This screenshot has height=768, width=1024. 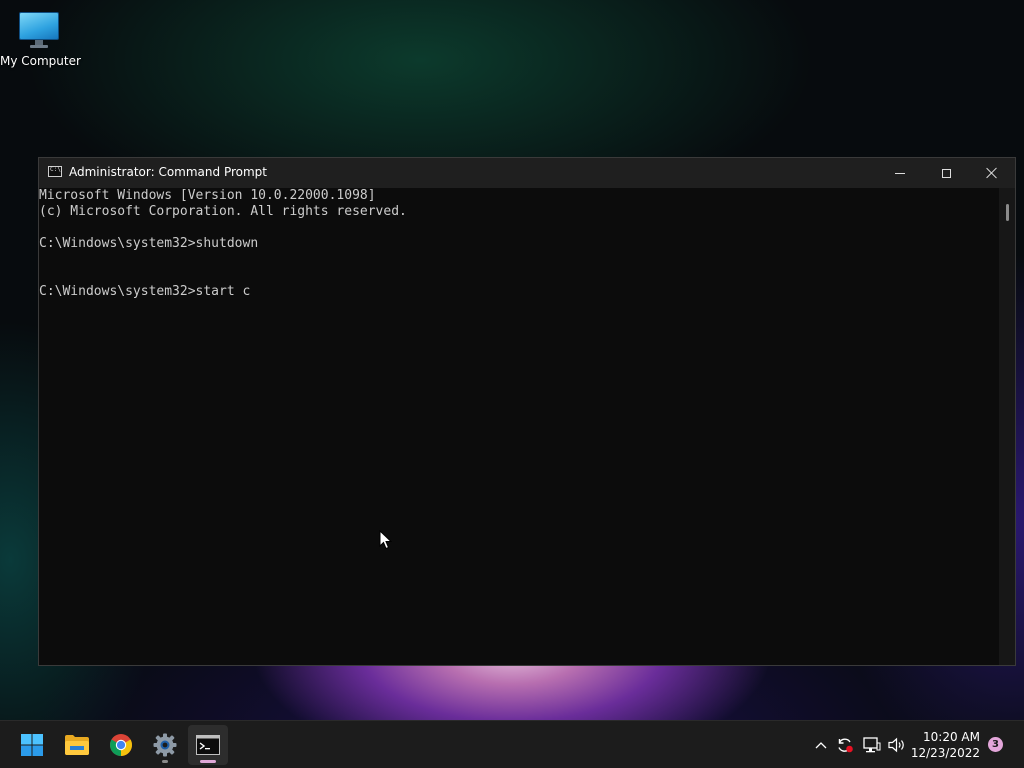 I want to click on clock-time: 10:20 AM, so click(x=951, y=737).